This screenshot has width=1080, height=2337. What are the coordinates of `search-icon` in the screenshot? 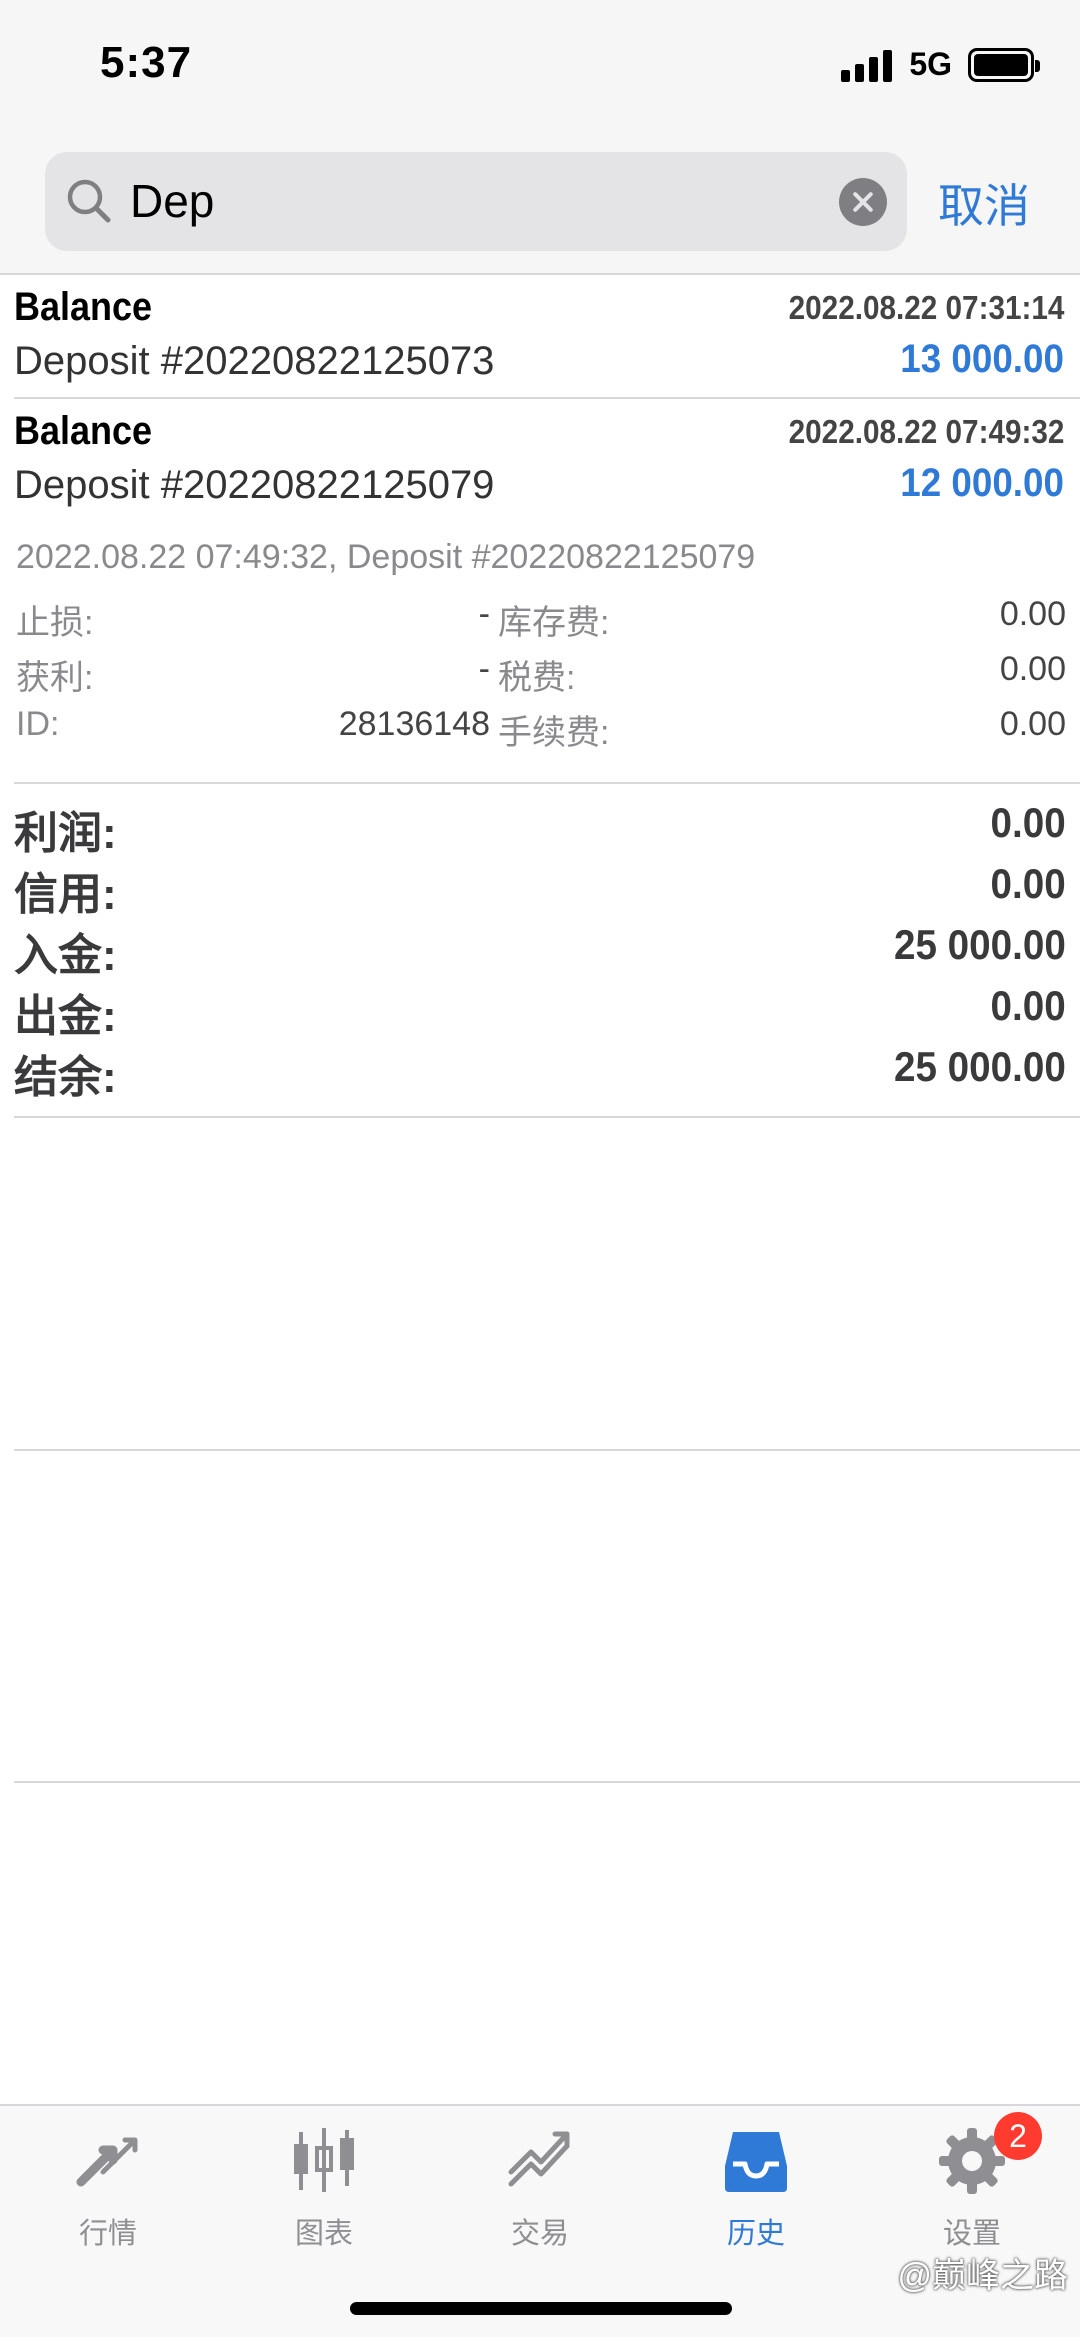 It's located at (89, 201).